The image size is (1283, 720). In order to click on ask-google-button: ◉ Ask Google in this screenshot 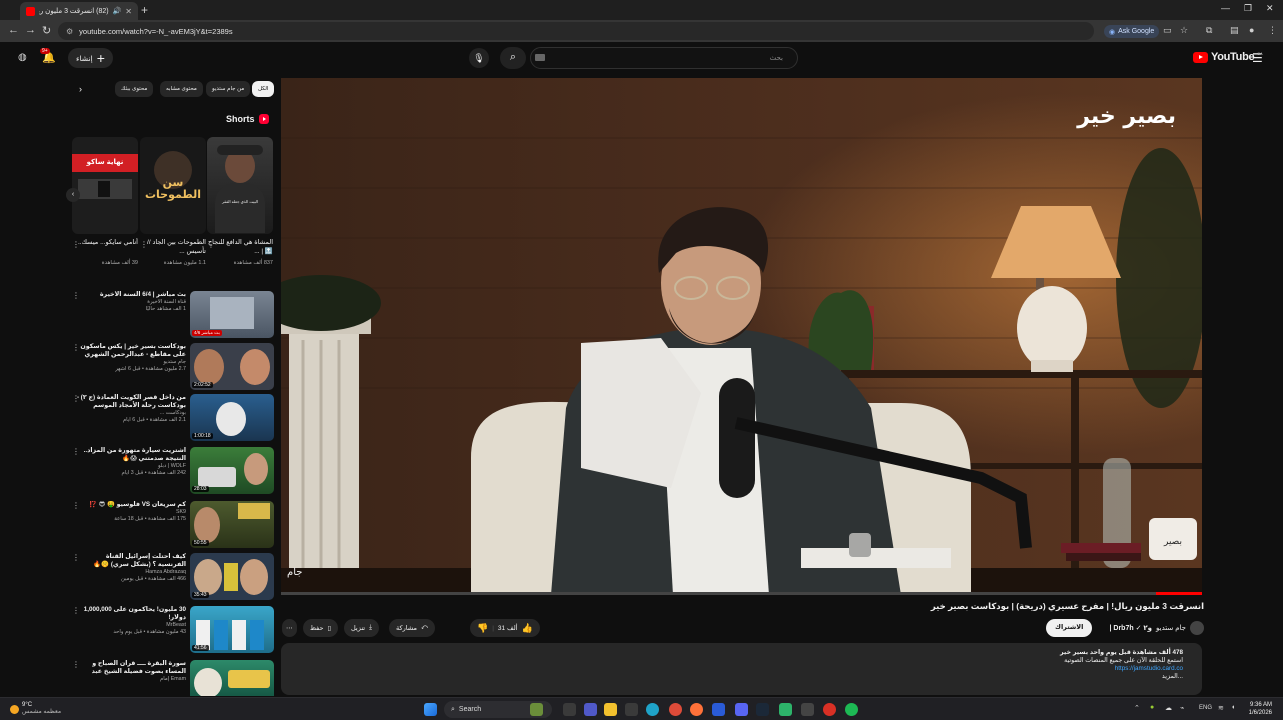, I will do `click(1132, 31)`.